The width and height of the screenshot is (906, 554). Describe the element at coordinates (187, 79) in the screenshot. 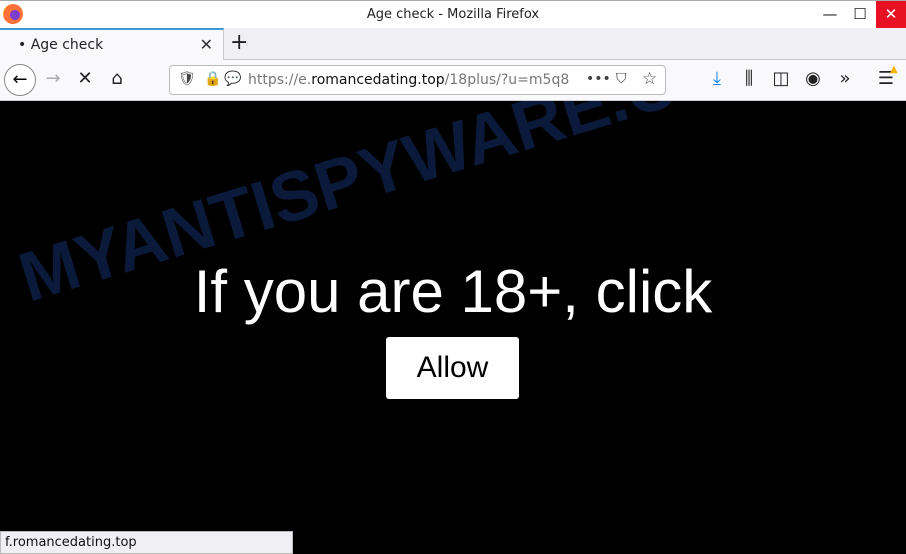

I see `shield-icon: 🛡` at that location.